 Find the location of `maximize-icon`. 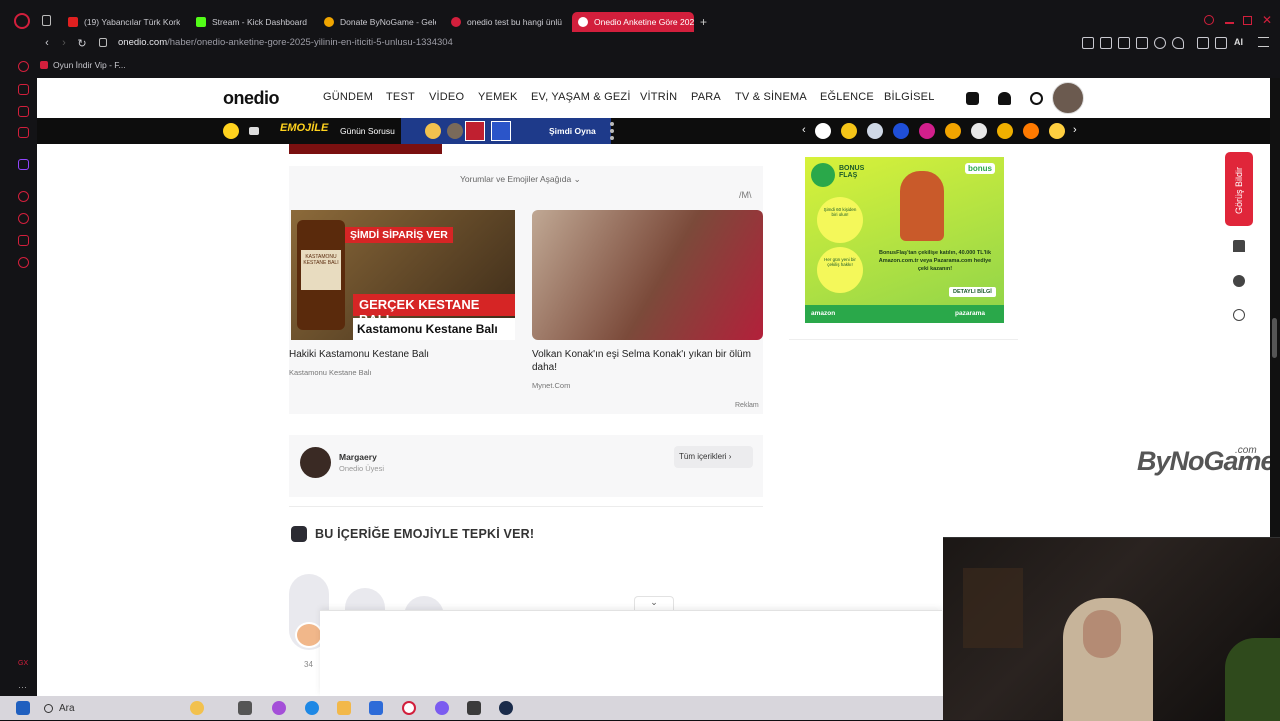

maximize-icon is located at coordinates (1247, 20).